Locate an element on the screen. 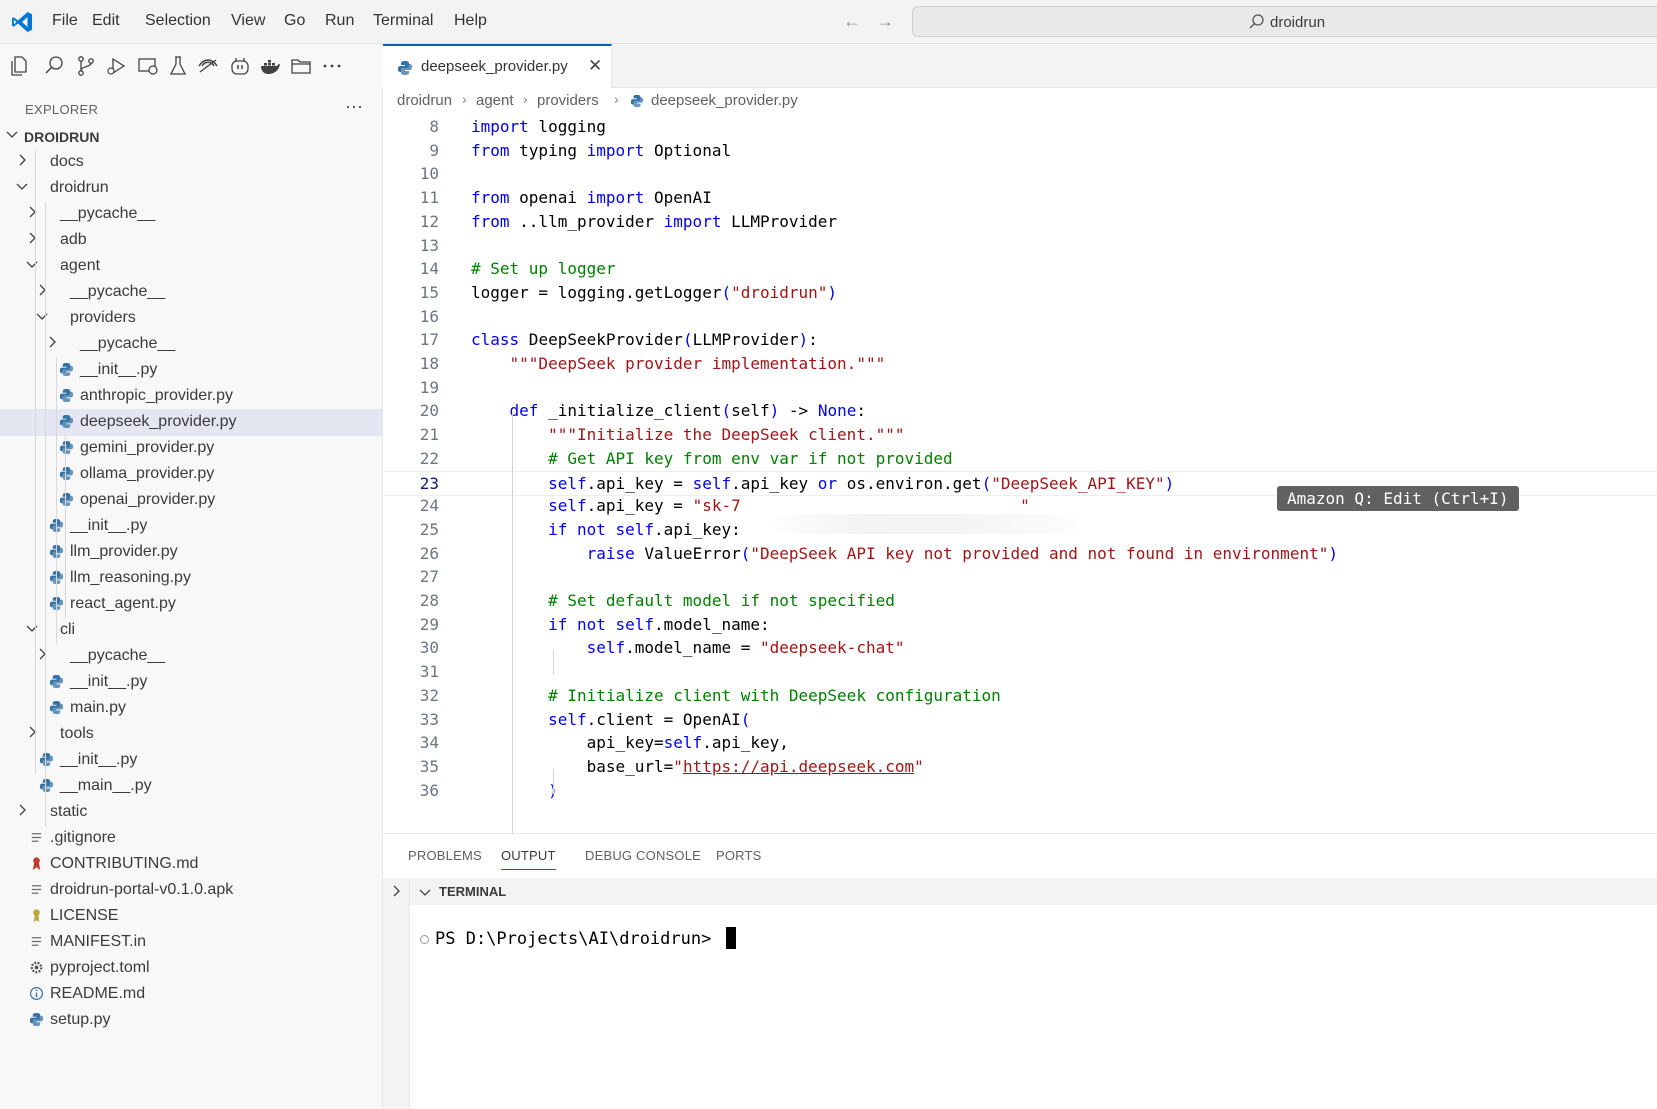 Image resolution: width=1657 pixels, height=1109 pixels. tab-problems: PROBLEMS is located at coordinates (445, 855).